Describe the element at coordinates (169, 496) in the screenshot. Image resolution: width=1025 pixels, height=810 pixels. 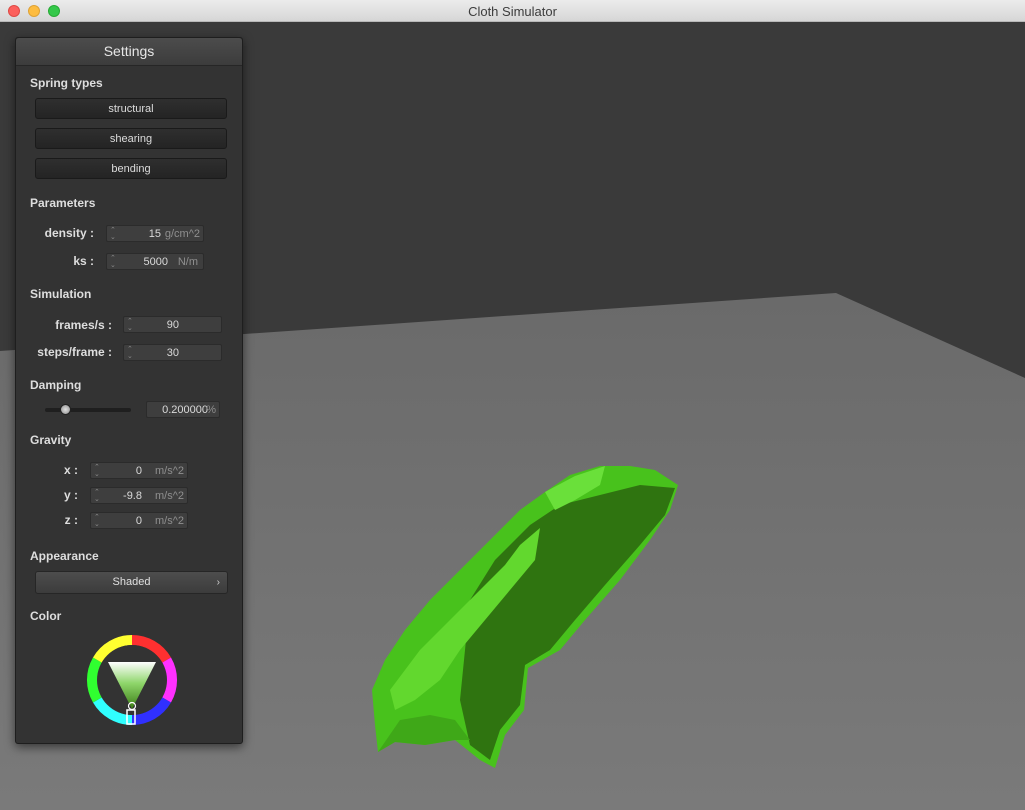
I see `gravity-y-unit: m/s^2` at that location.